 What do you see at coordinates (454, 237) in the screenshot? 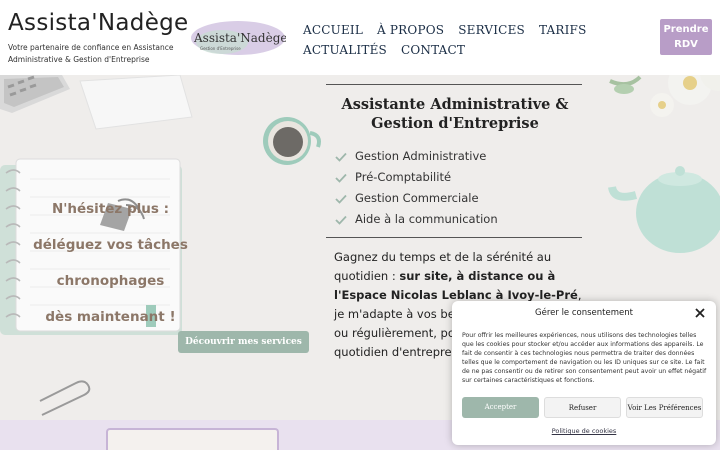
I see `divider-bottom` at bounding box center [454, 237].